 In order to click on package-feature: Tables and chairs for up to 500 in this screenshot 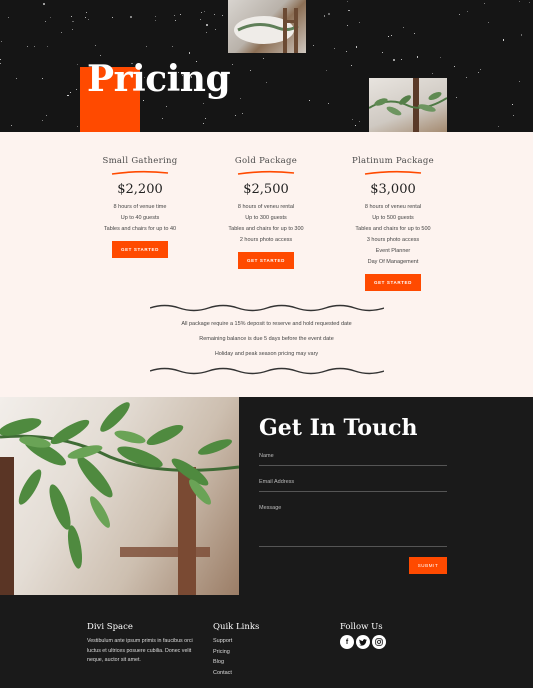, I will do `click(393, 229)`.